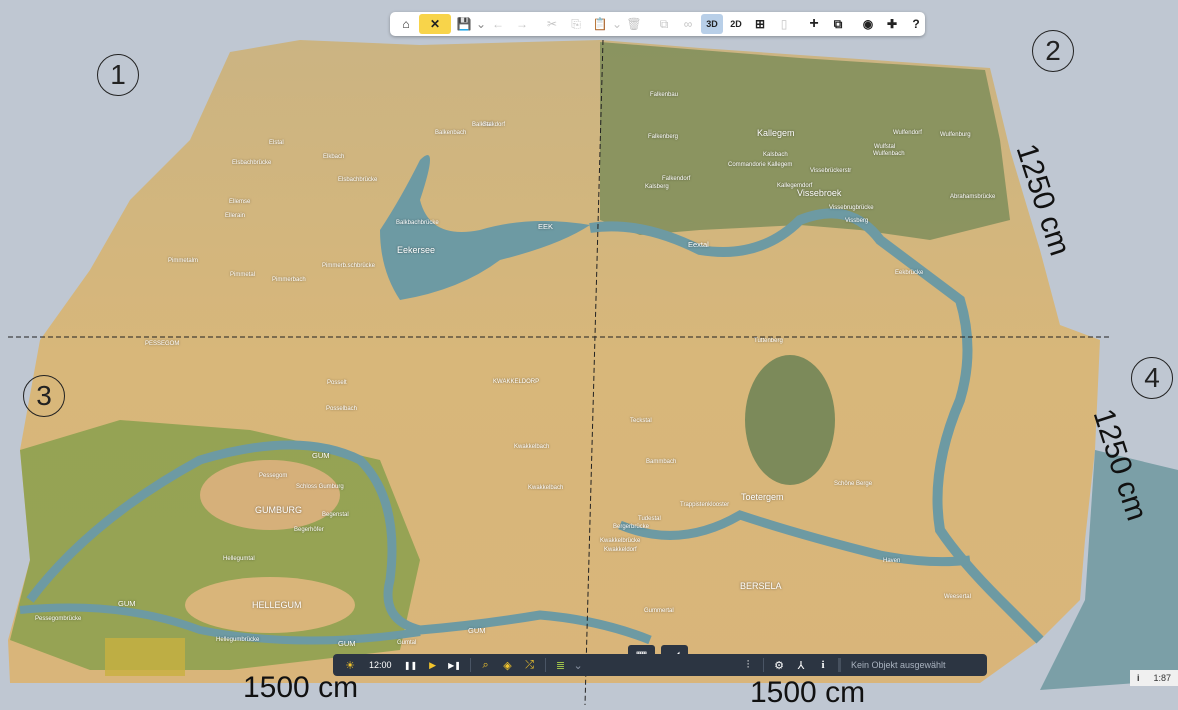 The width and height of the screenshot is (1178, 710). I want to click on save-button: 💾, so click(464, 24).